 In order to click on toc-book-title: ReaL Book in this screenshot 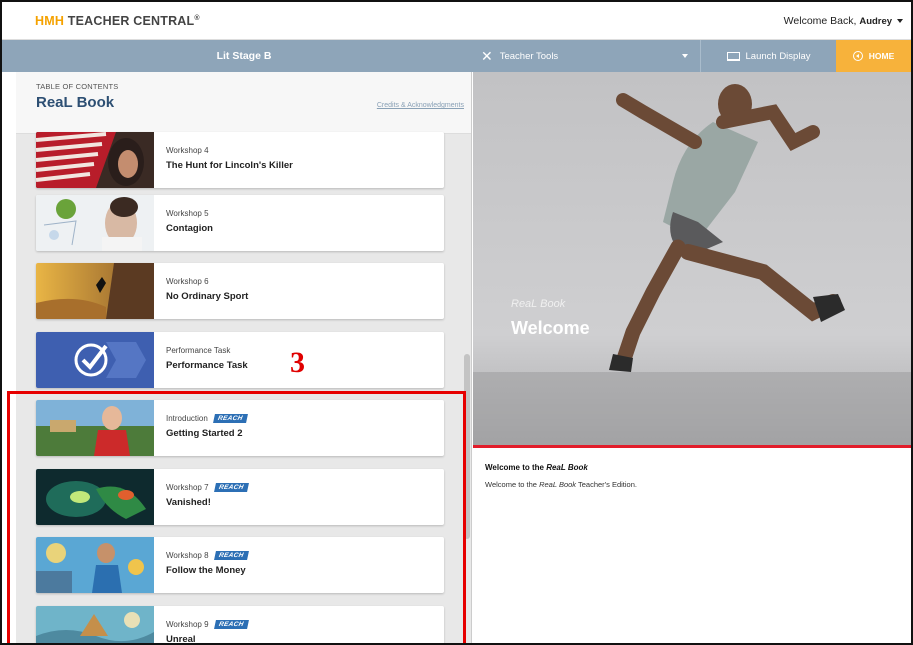, I will do `click(75, 102)`.